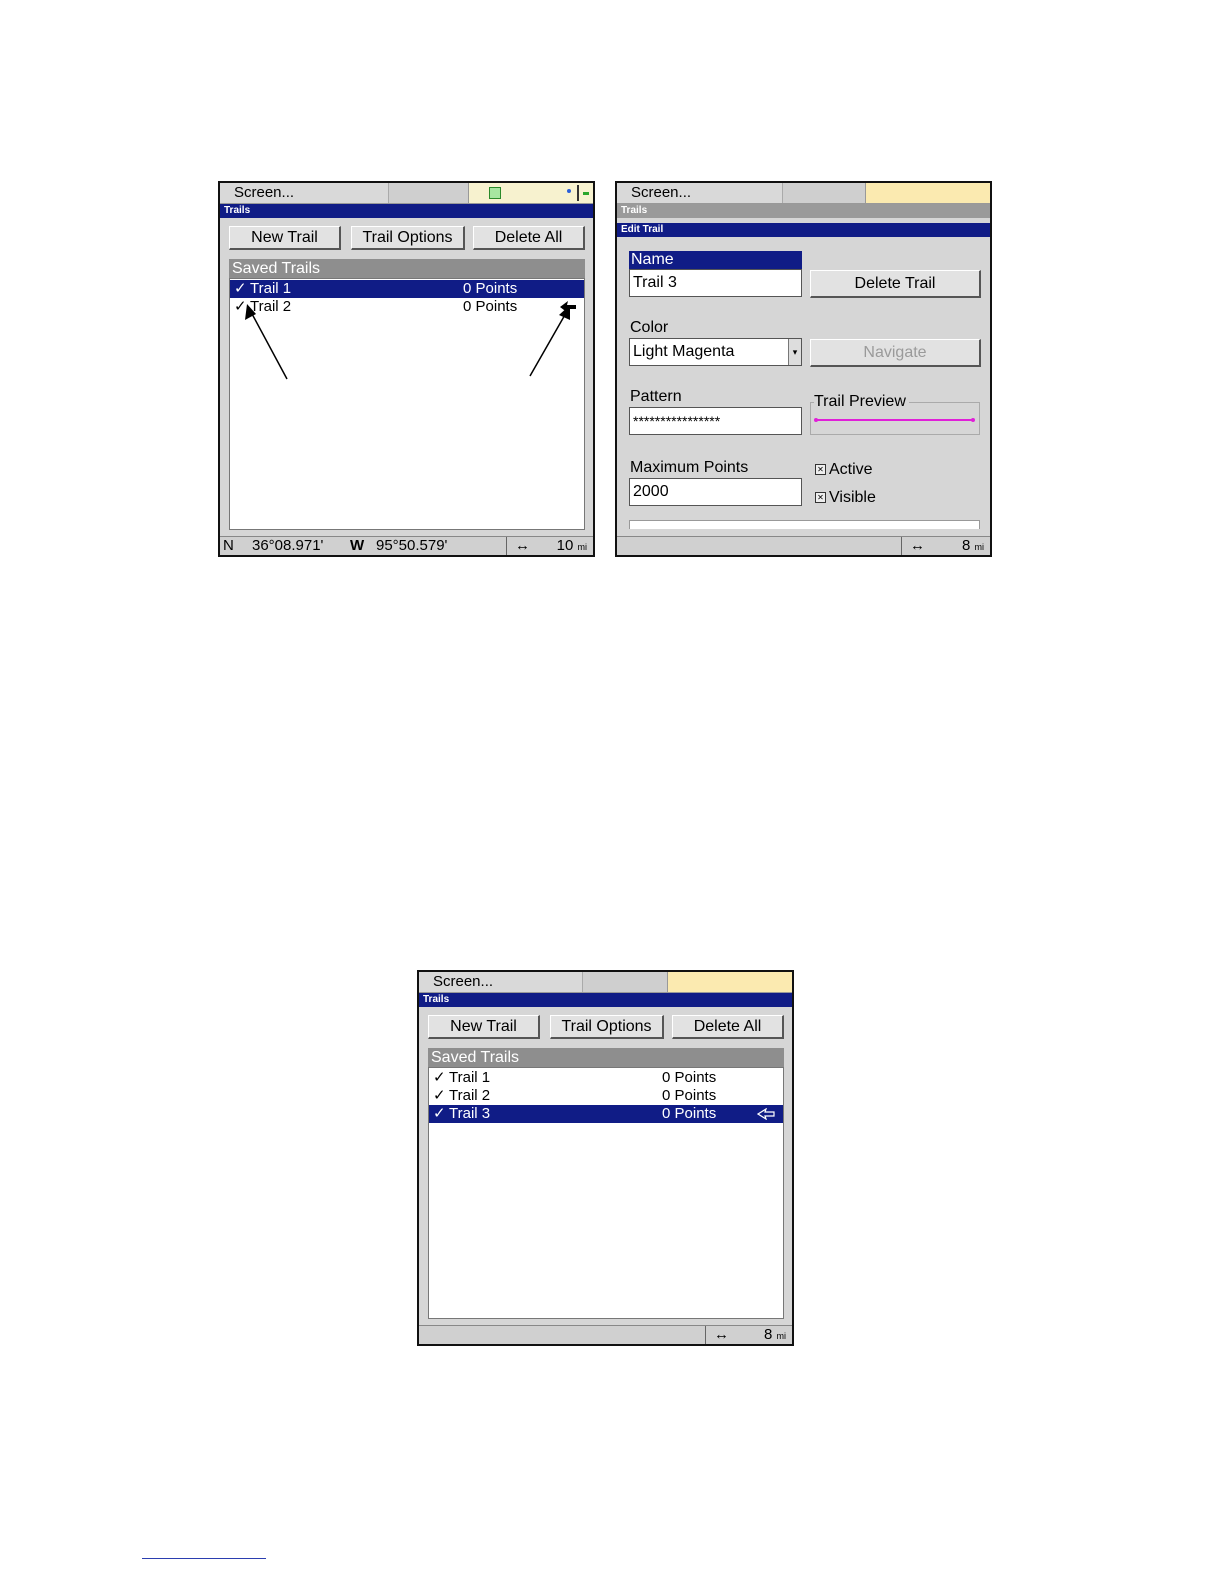  Describe the element at coordinates (569, 191) in the screenshot. I see `map-marker-icon` at that location.